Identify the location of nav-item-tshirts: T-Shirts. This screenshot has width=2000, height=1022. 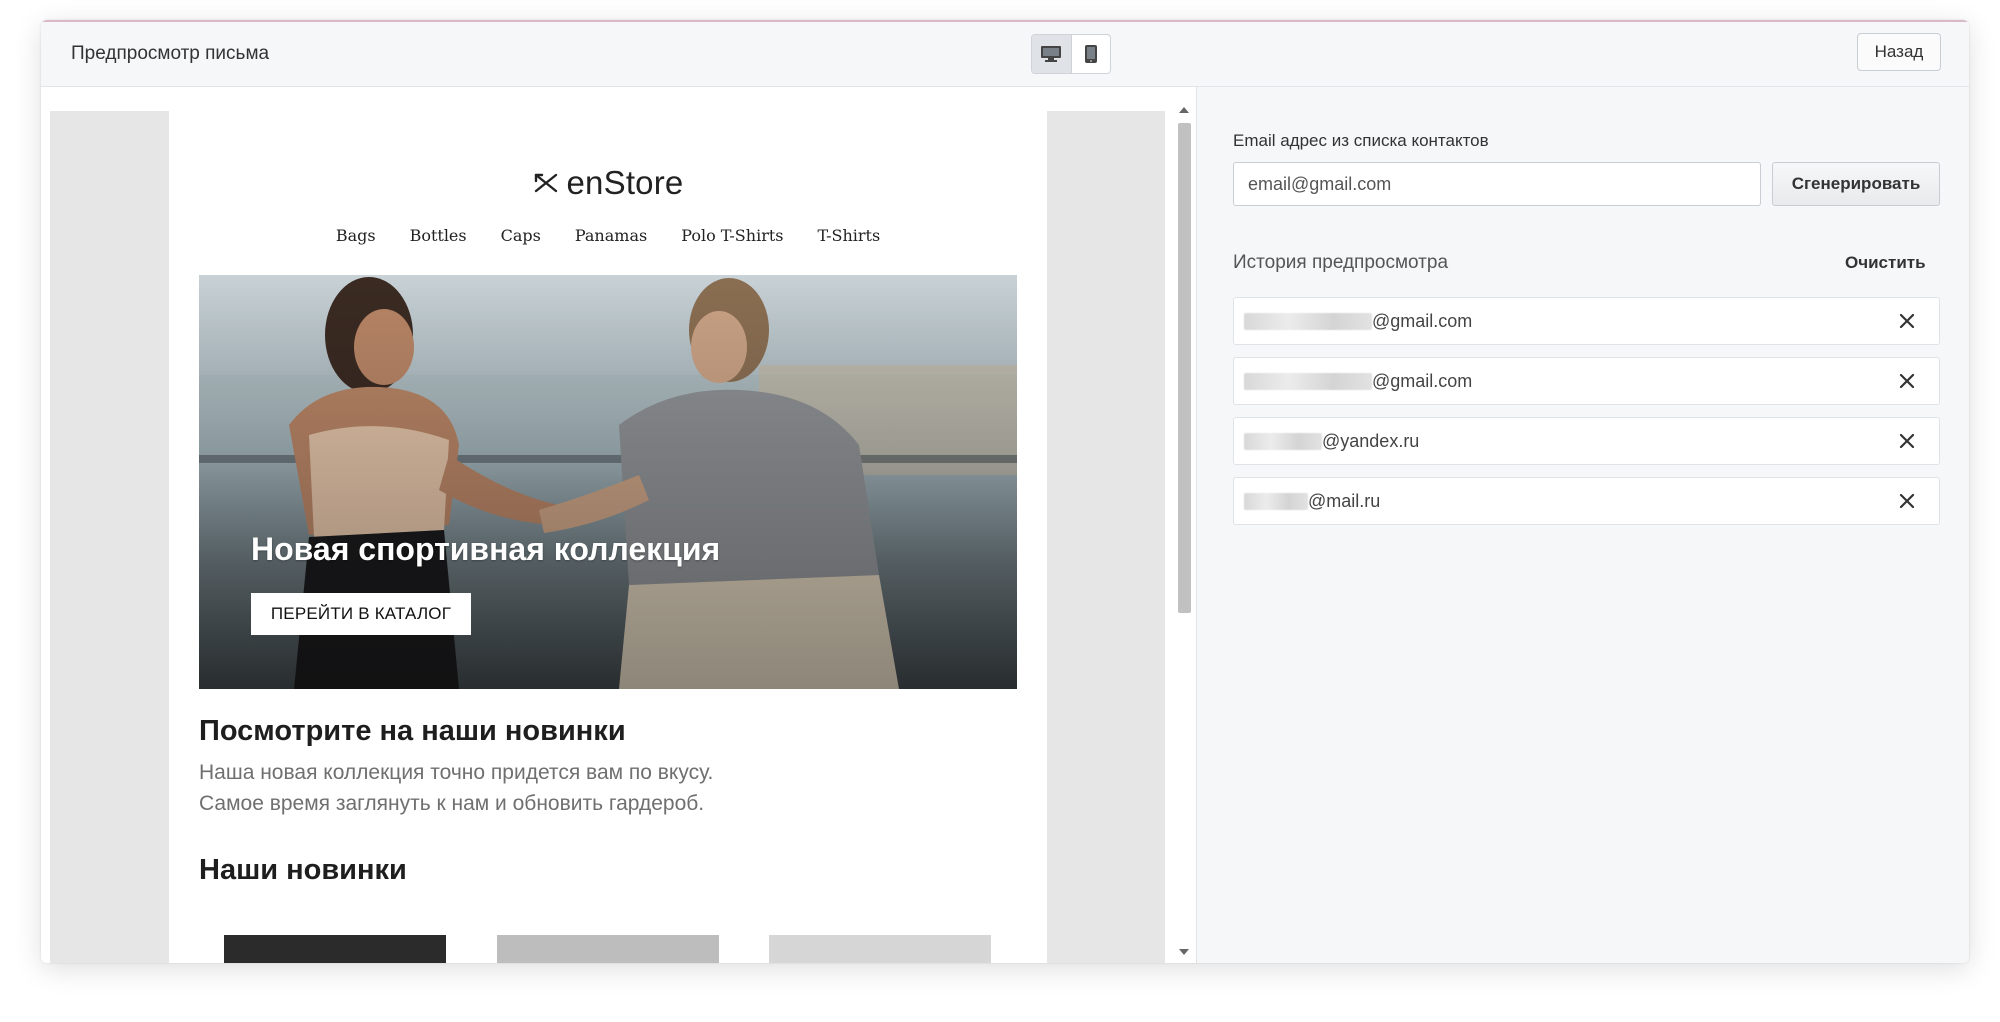
(848, 235).